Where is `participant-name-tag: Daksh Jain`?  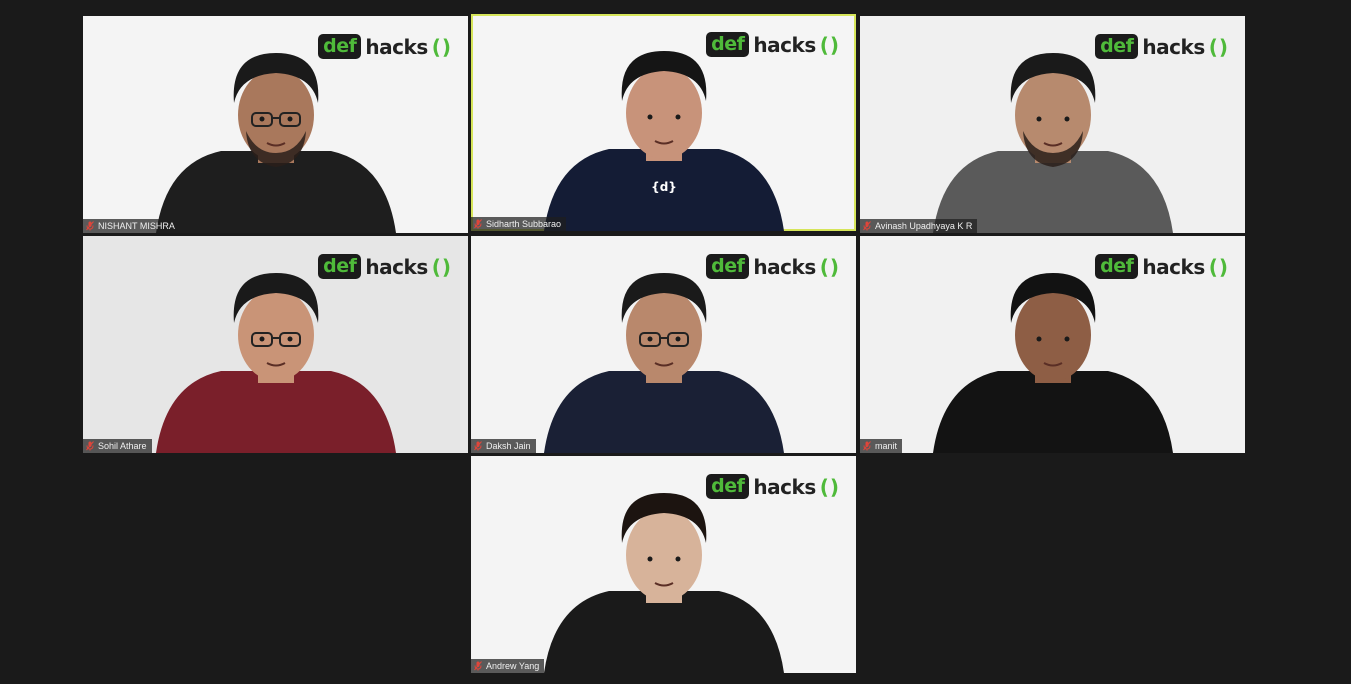 participant-name-tag: Daksh Jain is located at coordinates (503, 446).